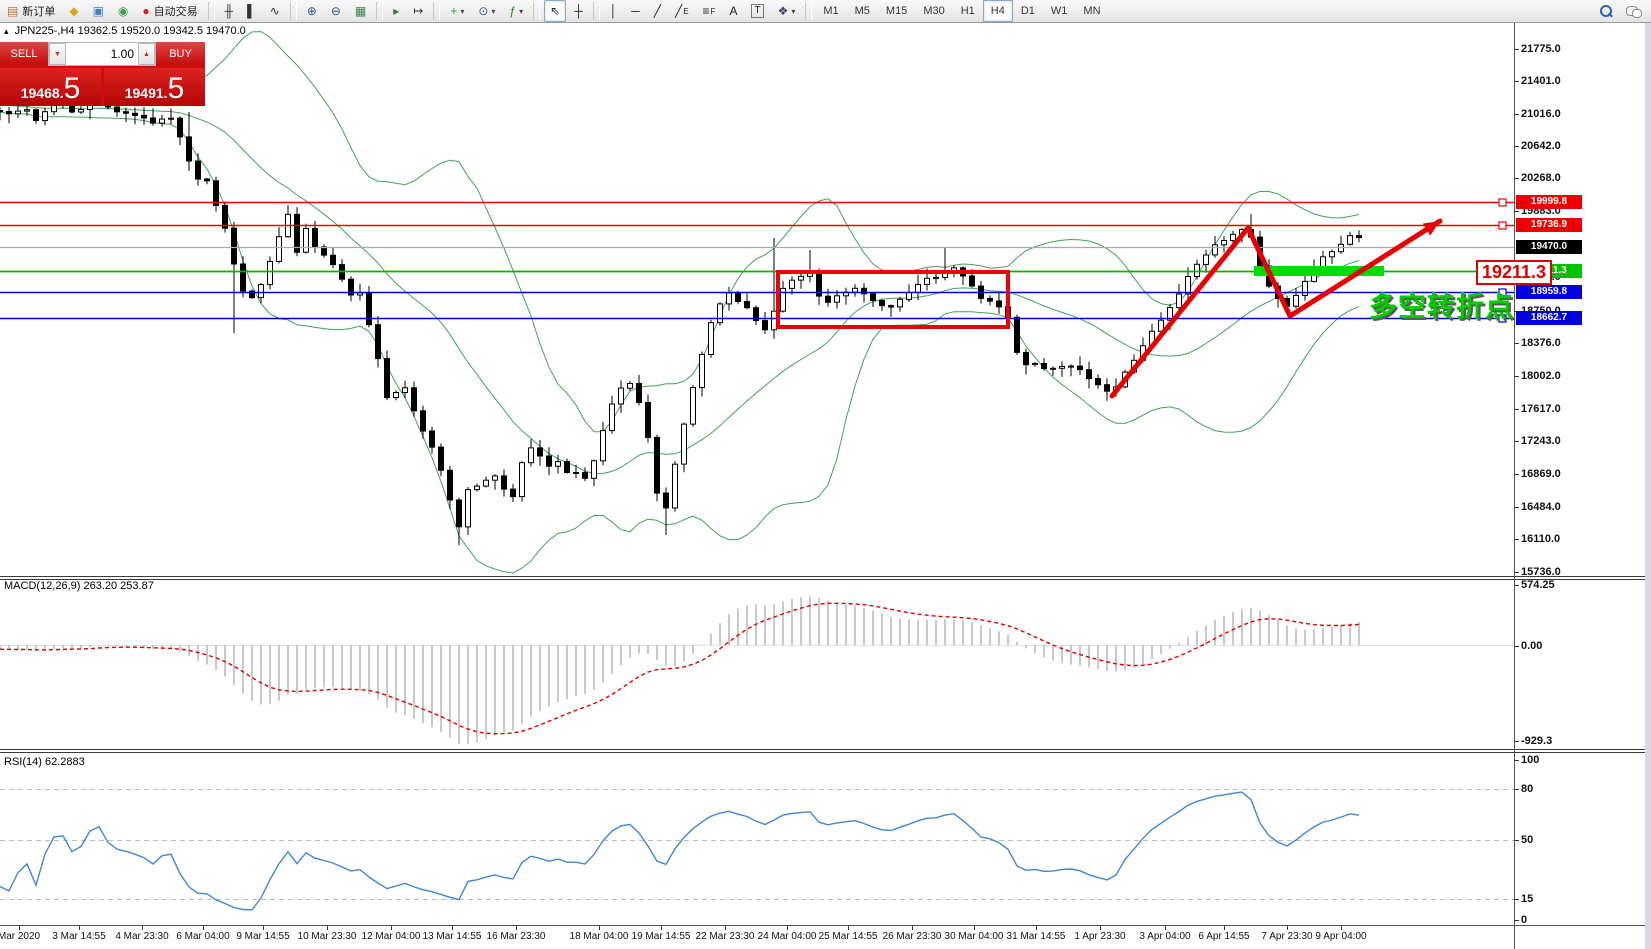 The image size is (1651, 949). What do you see at coordinates (263, 936) in the screenshot?
I see `time-scale-label: 9 Mar 14:55` at bounding box center [263, 936].